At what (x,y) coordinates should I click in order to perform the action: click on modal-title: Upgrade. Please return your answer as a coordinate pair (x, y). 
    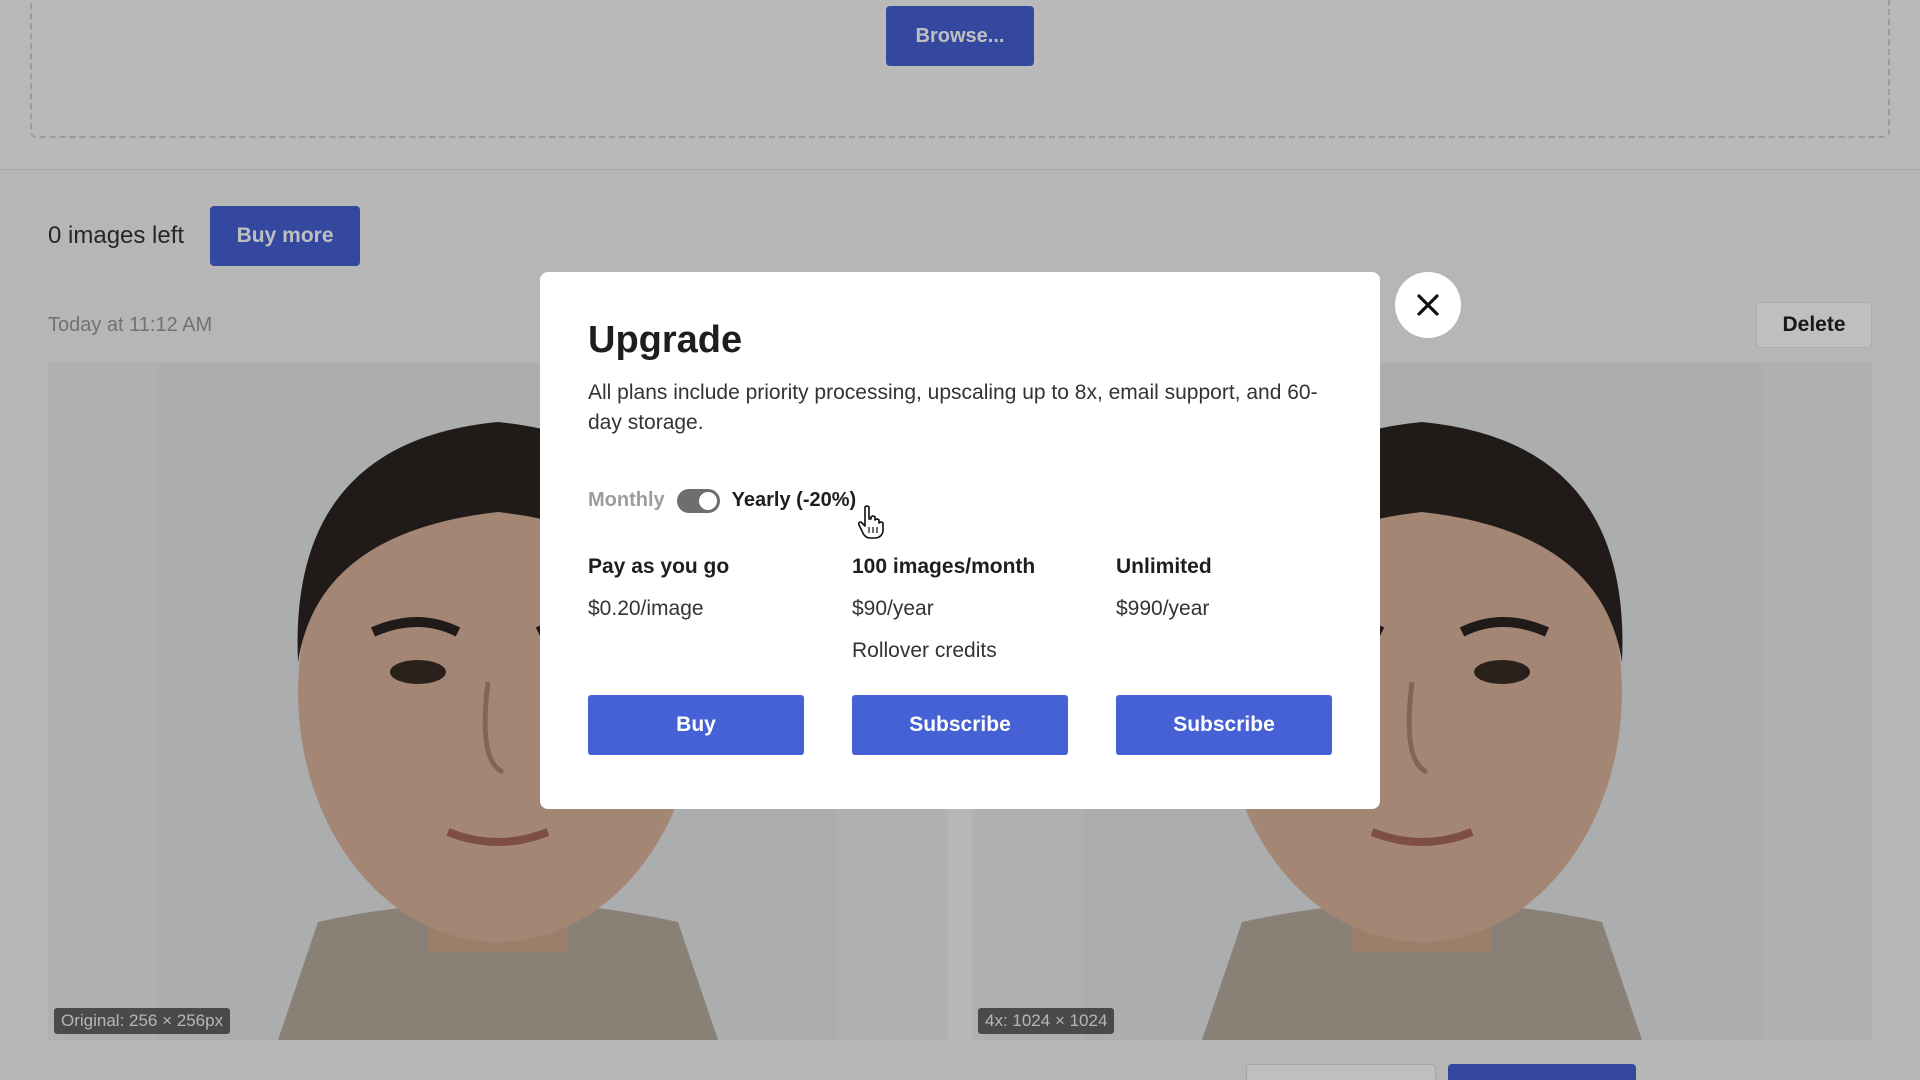
    Looking at the image, I should click on (665, 340).